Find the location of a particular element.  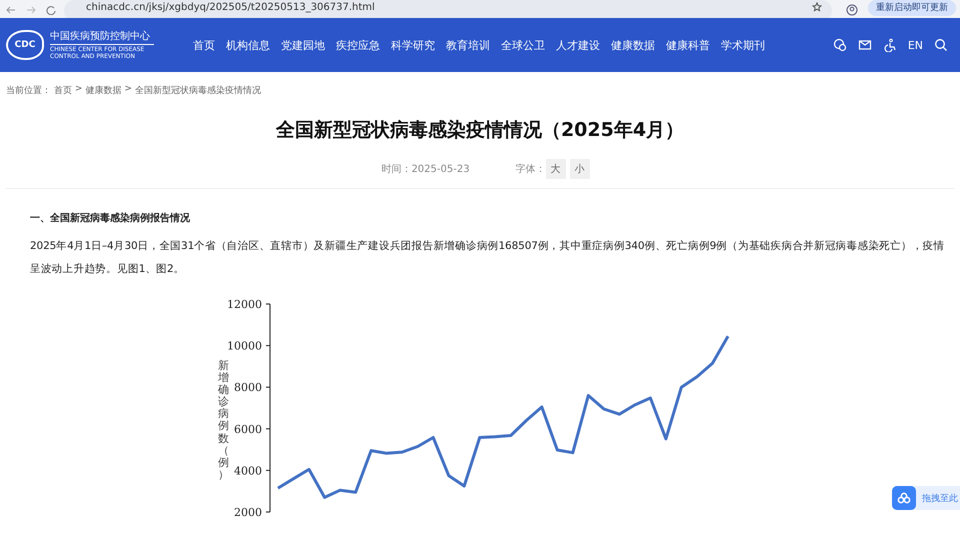

nav-link: 党建园地 is located at coordinates (303, 45).